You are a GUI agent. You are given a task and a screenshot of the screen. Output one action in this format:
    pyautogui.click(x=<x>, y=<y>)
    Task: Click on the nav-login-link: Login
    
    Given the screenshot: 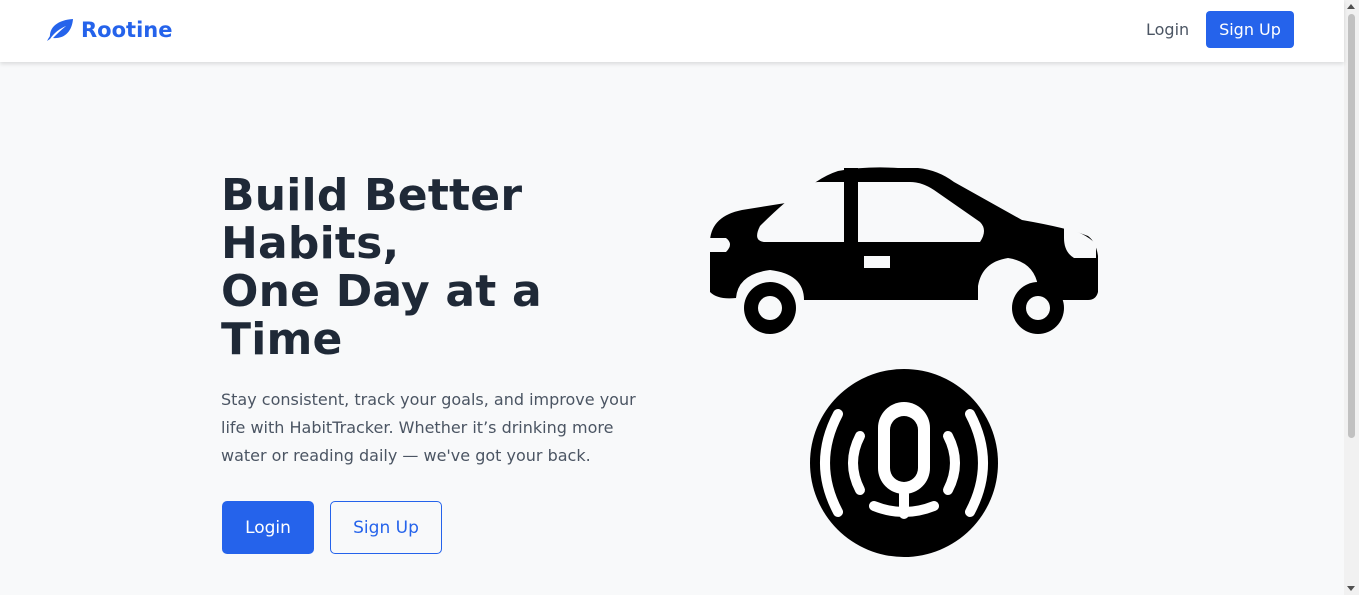 What is the action you would take?
    pyautogui.click(x=1167, y=29)
    